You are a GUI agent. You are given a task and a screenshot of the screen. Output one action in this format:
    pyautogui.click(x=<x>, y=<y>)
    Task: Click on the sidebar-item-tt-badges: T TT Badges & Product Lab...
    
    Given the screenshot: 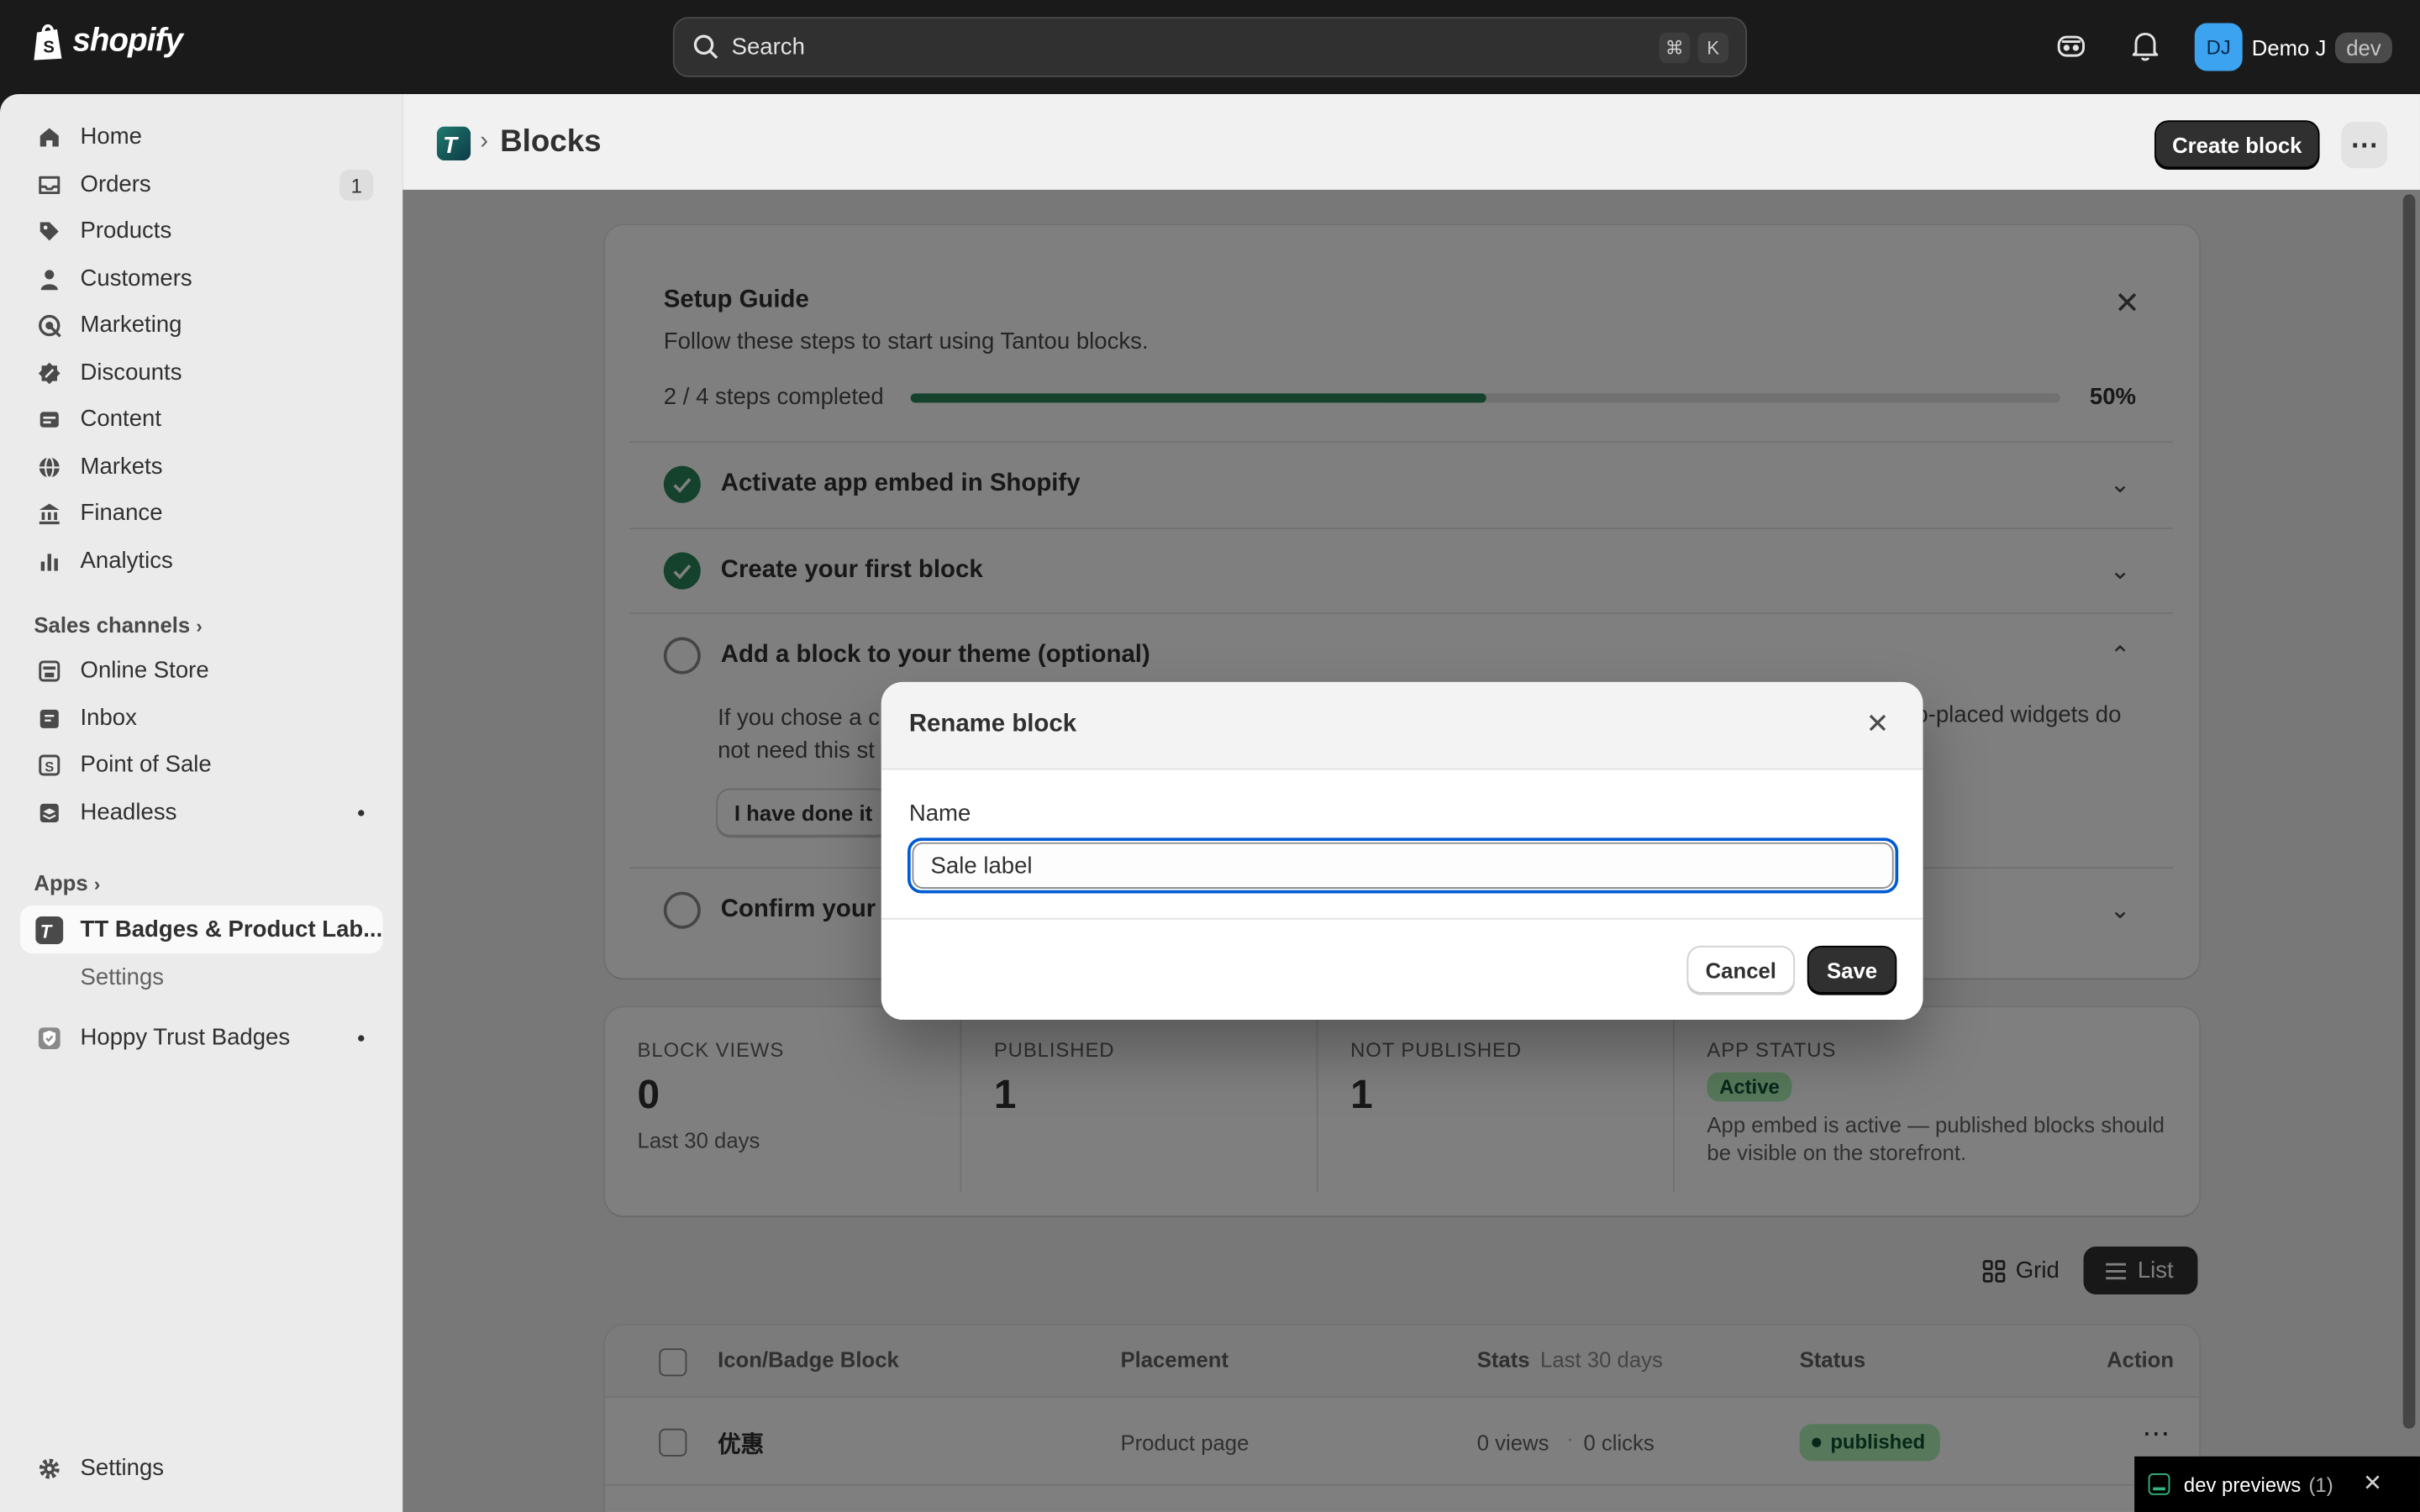 What is the action you would take?
    pyautogui.click(x=201, y=930)
    